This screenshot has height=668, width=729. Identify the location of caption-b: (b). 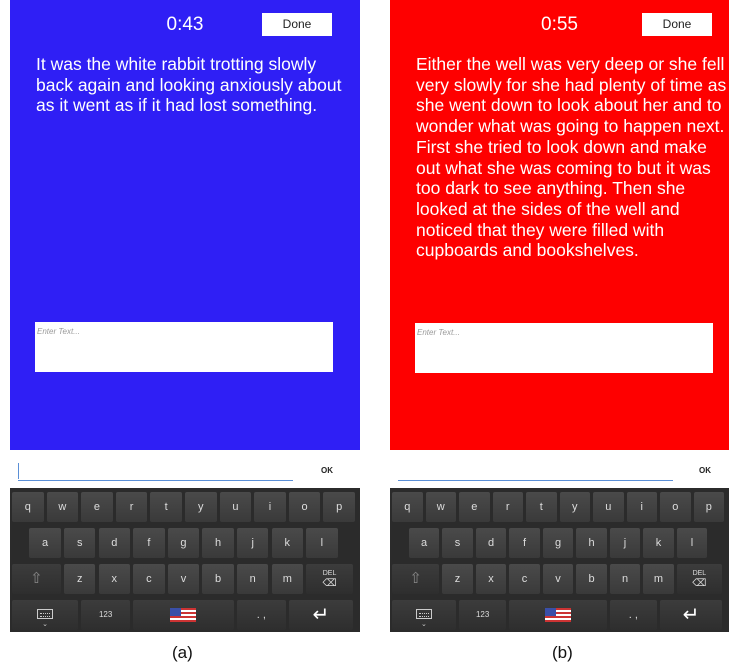
(562, 652).